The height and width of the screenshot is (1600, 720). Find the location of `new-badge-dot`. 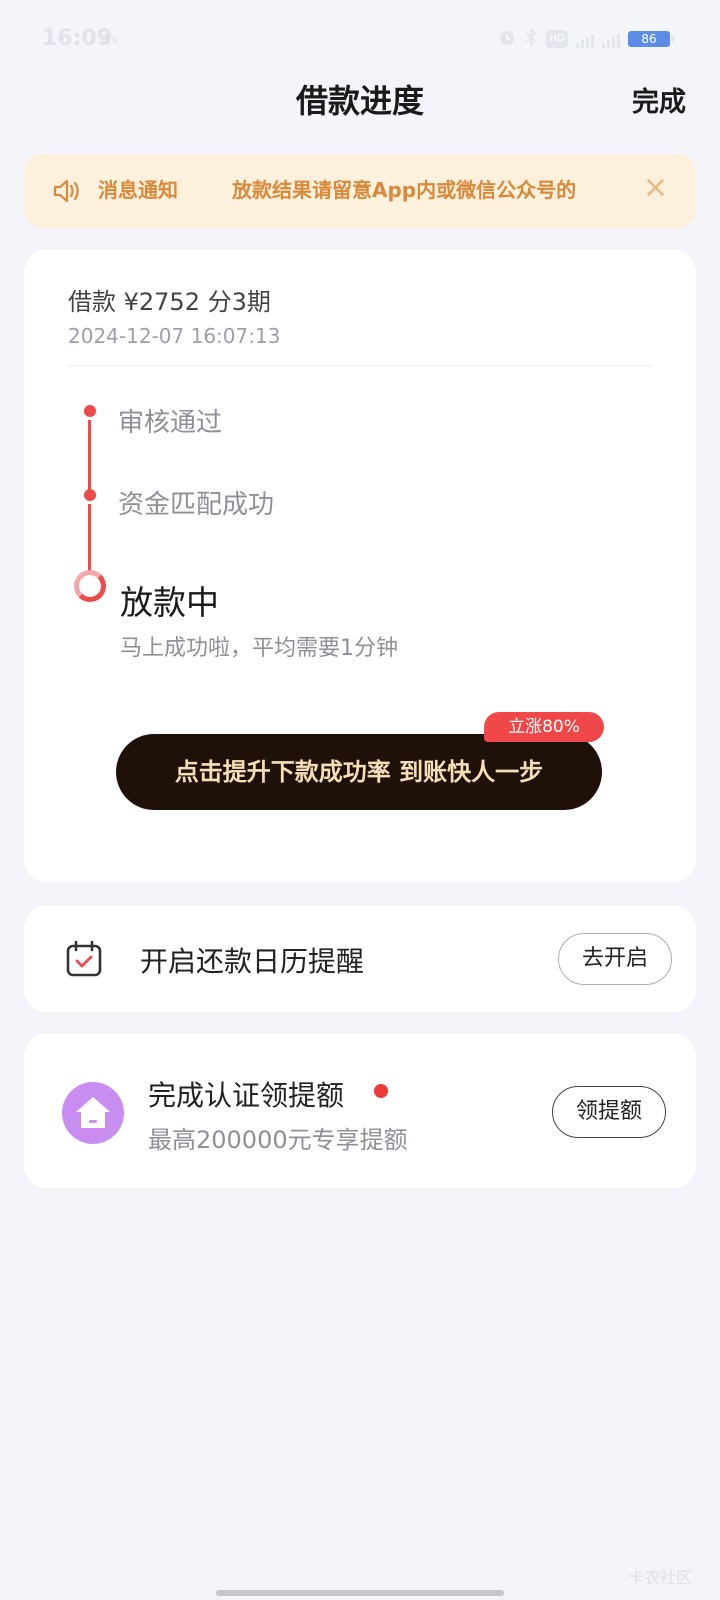

new-badge-dot is located at coordinates (381, 1091).